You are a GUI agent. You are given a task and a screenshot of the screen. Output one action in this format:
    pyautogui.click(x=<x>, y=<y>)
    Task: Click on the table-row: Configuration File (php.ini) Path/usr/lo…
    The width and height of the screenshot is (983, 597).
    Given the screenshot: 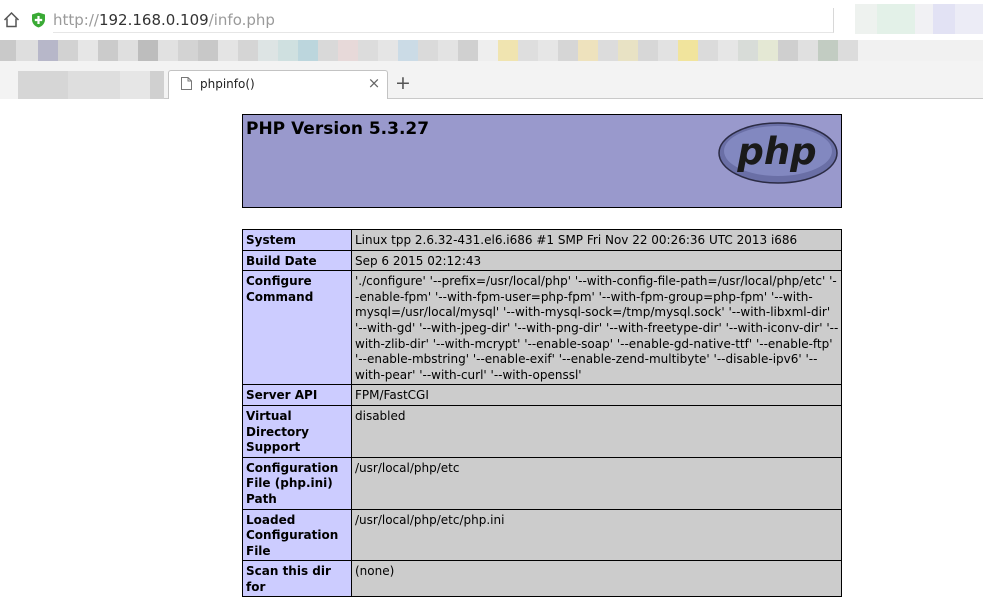 What is the action you would take?
    pyautogui.click(x=542, y=483)
    